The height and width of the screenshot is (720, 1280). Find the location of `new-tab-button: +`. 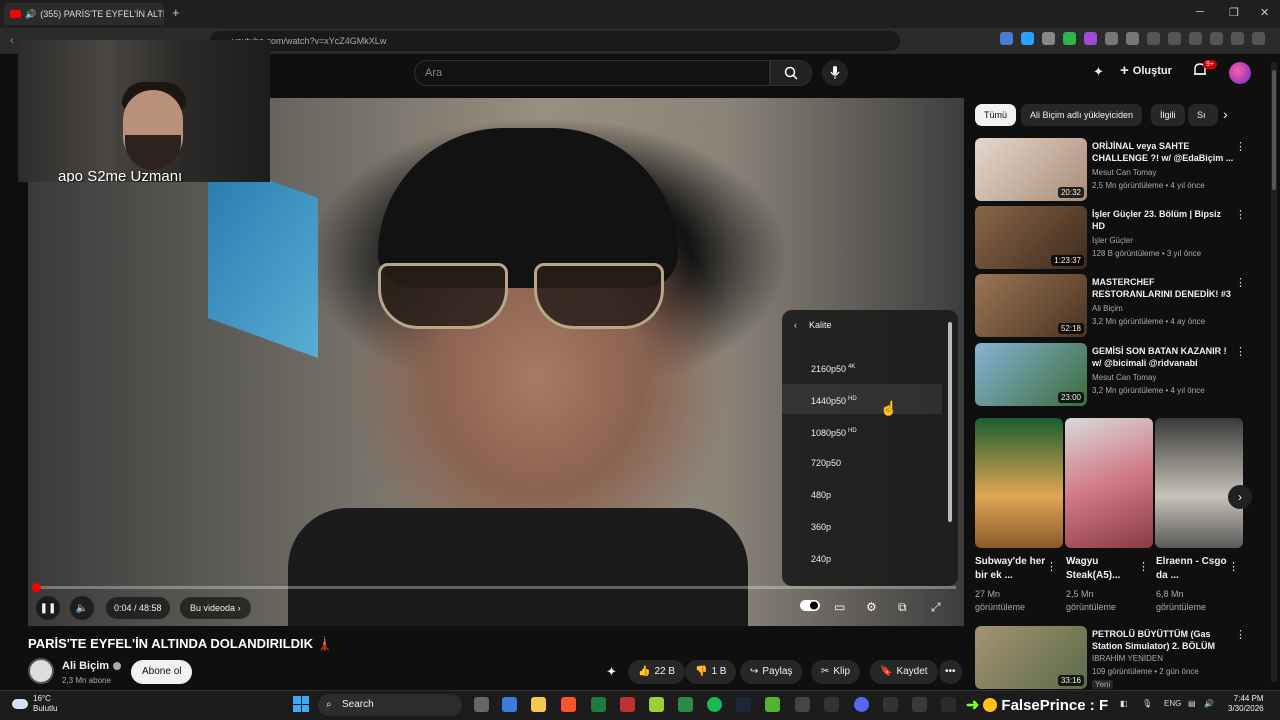

new-tab-button: + is located at coordinates (176, 12).